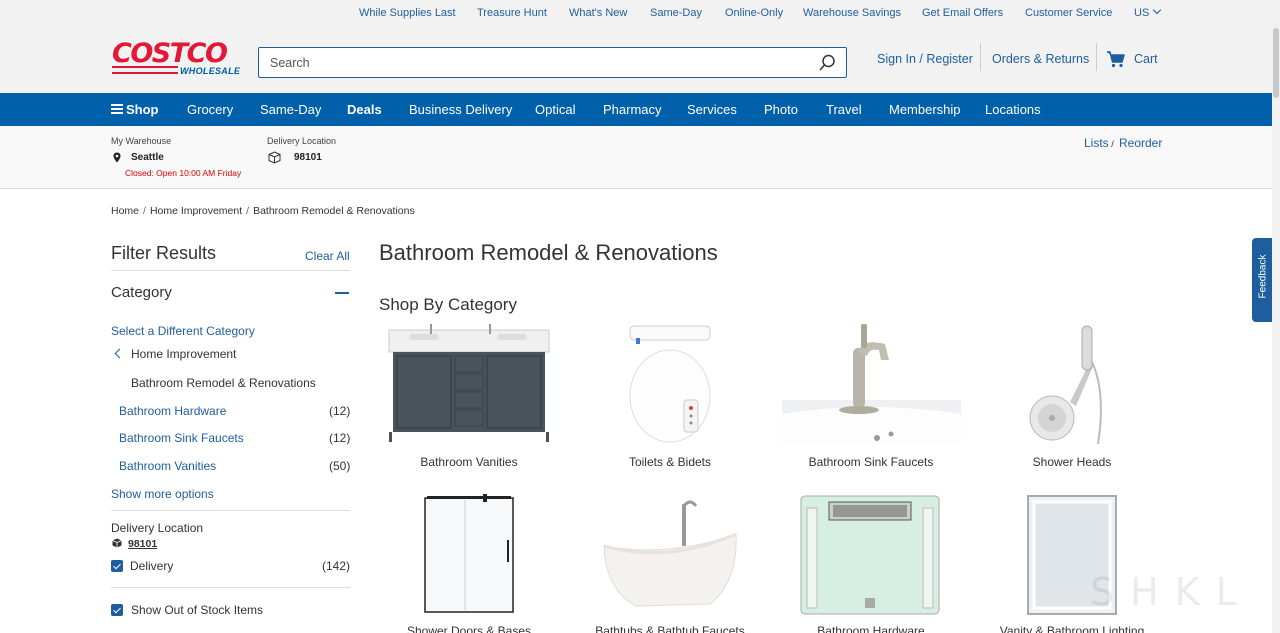  What do you see at coordinates (364, 109) in the screenshot?
I see `nav-deals: Deals` at bounding box center [364, 109].